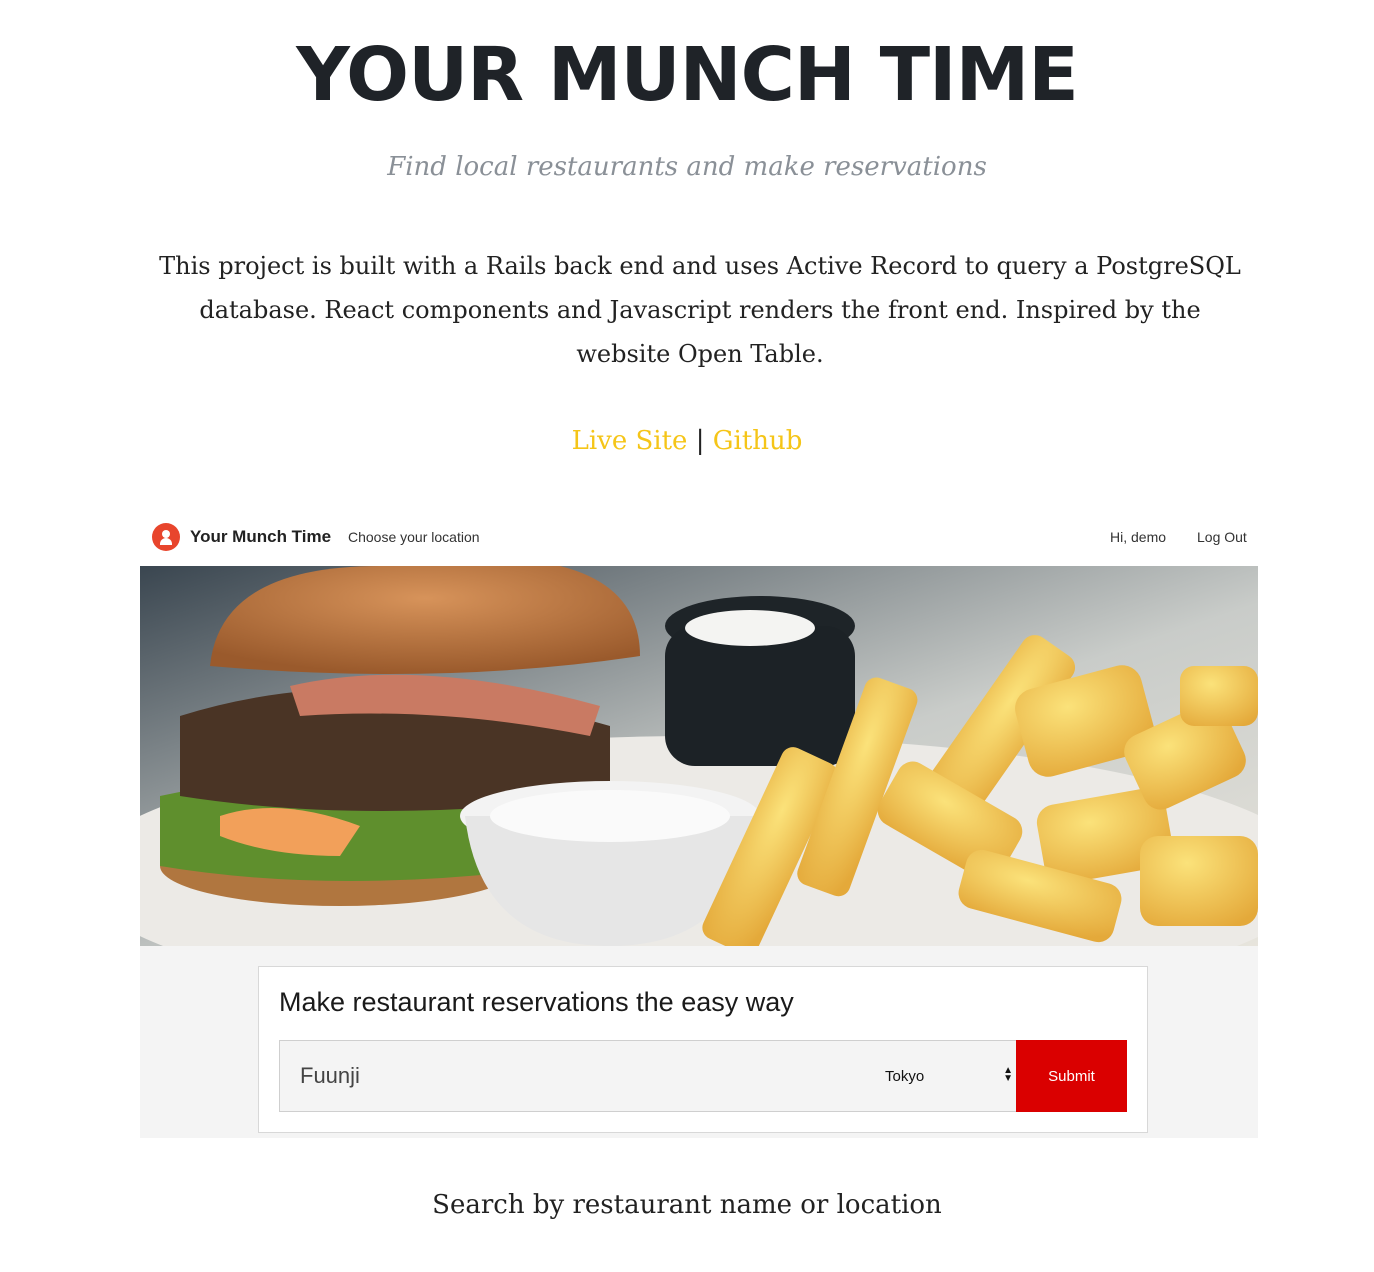  Describe the element at coordinates (630, 441) in the screenshot. I see `live-site-link: Live Site` at that location.